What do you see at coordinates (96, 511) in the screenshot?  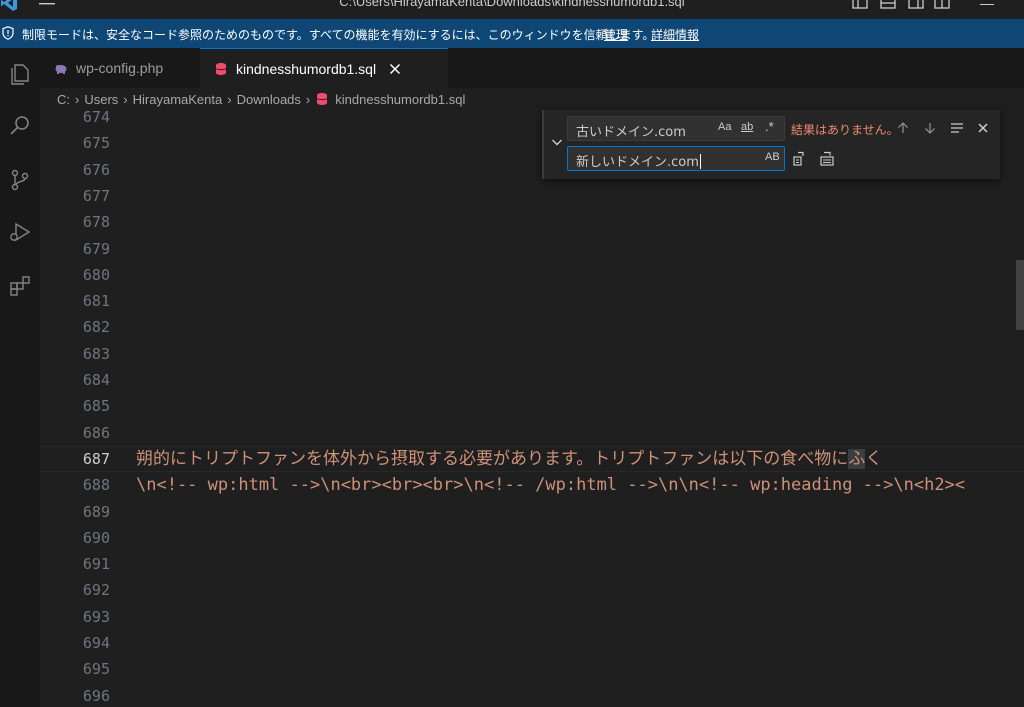 I see `line-number: 689` at bounding box center [96, 511].